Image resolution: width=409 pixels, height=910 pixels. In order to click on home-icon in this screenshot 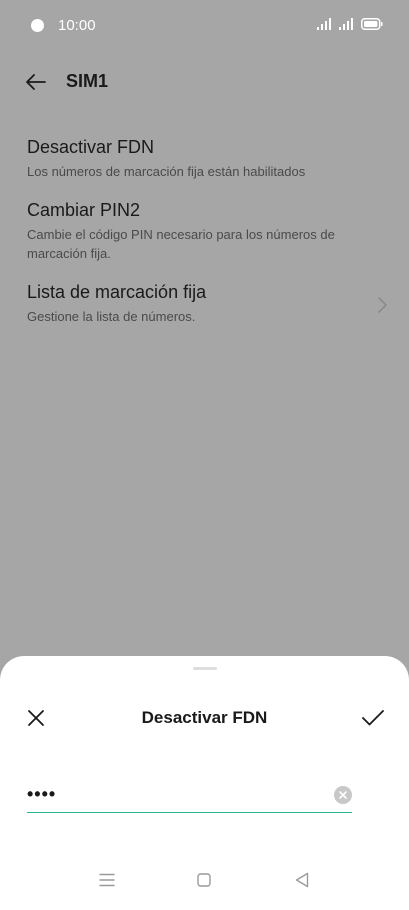, I will do `click(204, 880)`.